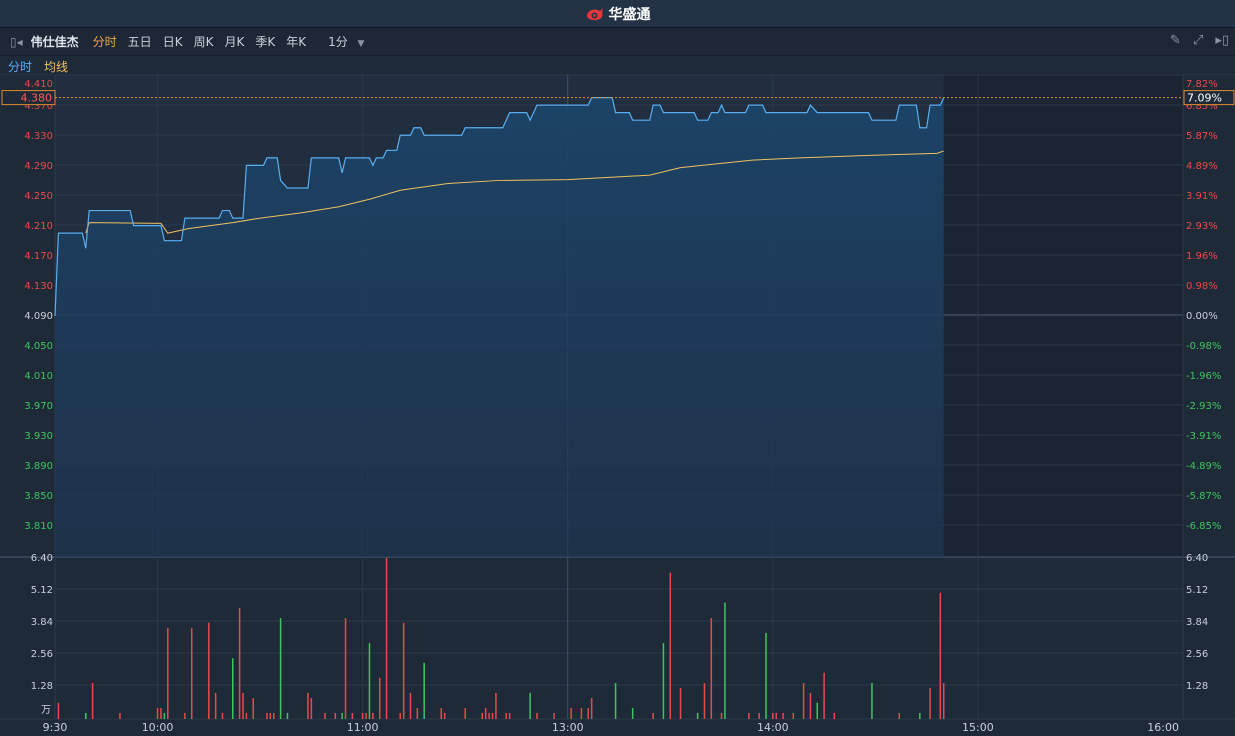 The height and width of the screenshot is (736, 1235). What do you see at coordinates (1202, 166) in the screenshot?
I see `right-axis-tick: 4.89%` at bounding box center [1202, 166].